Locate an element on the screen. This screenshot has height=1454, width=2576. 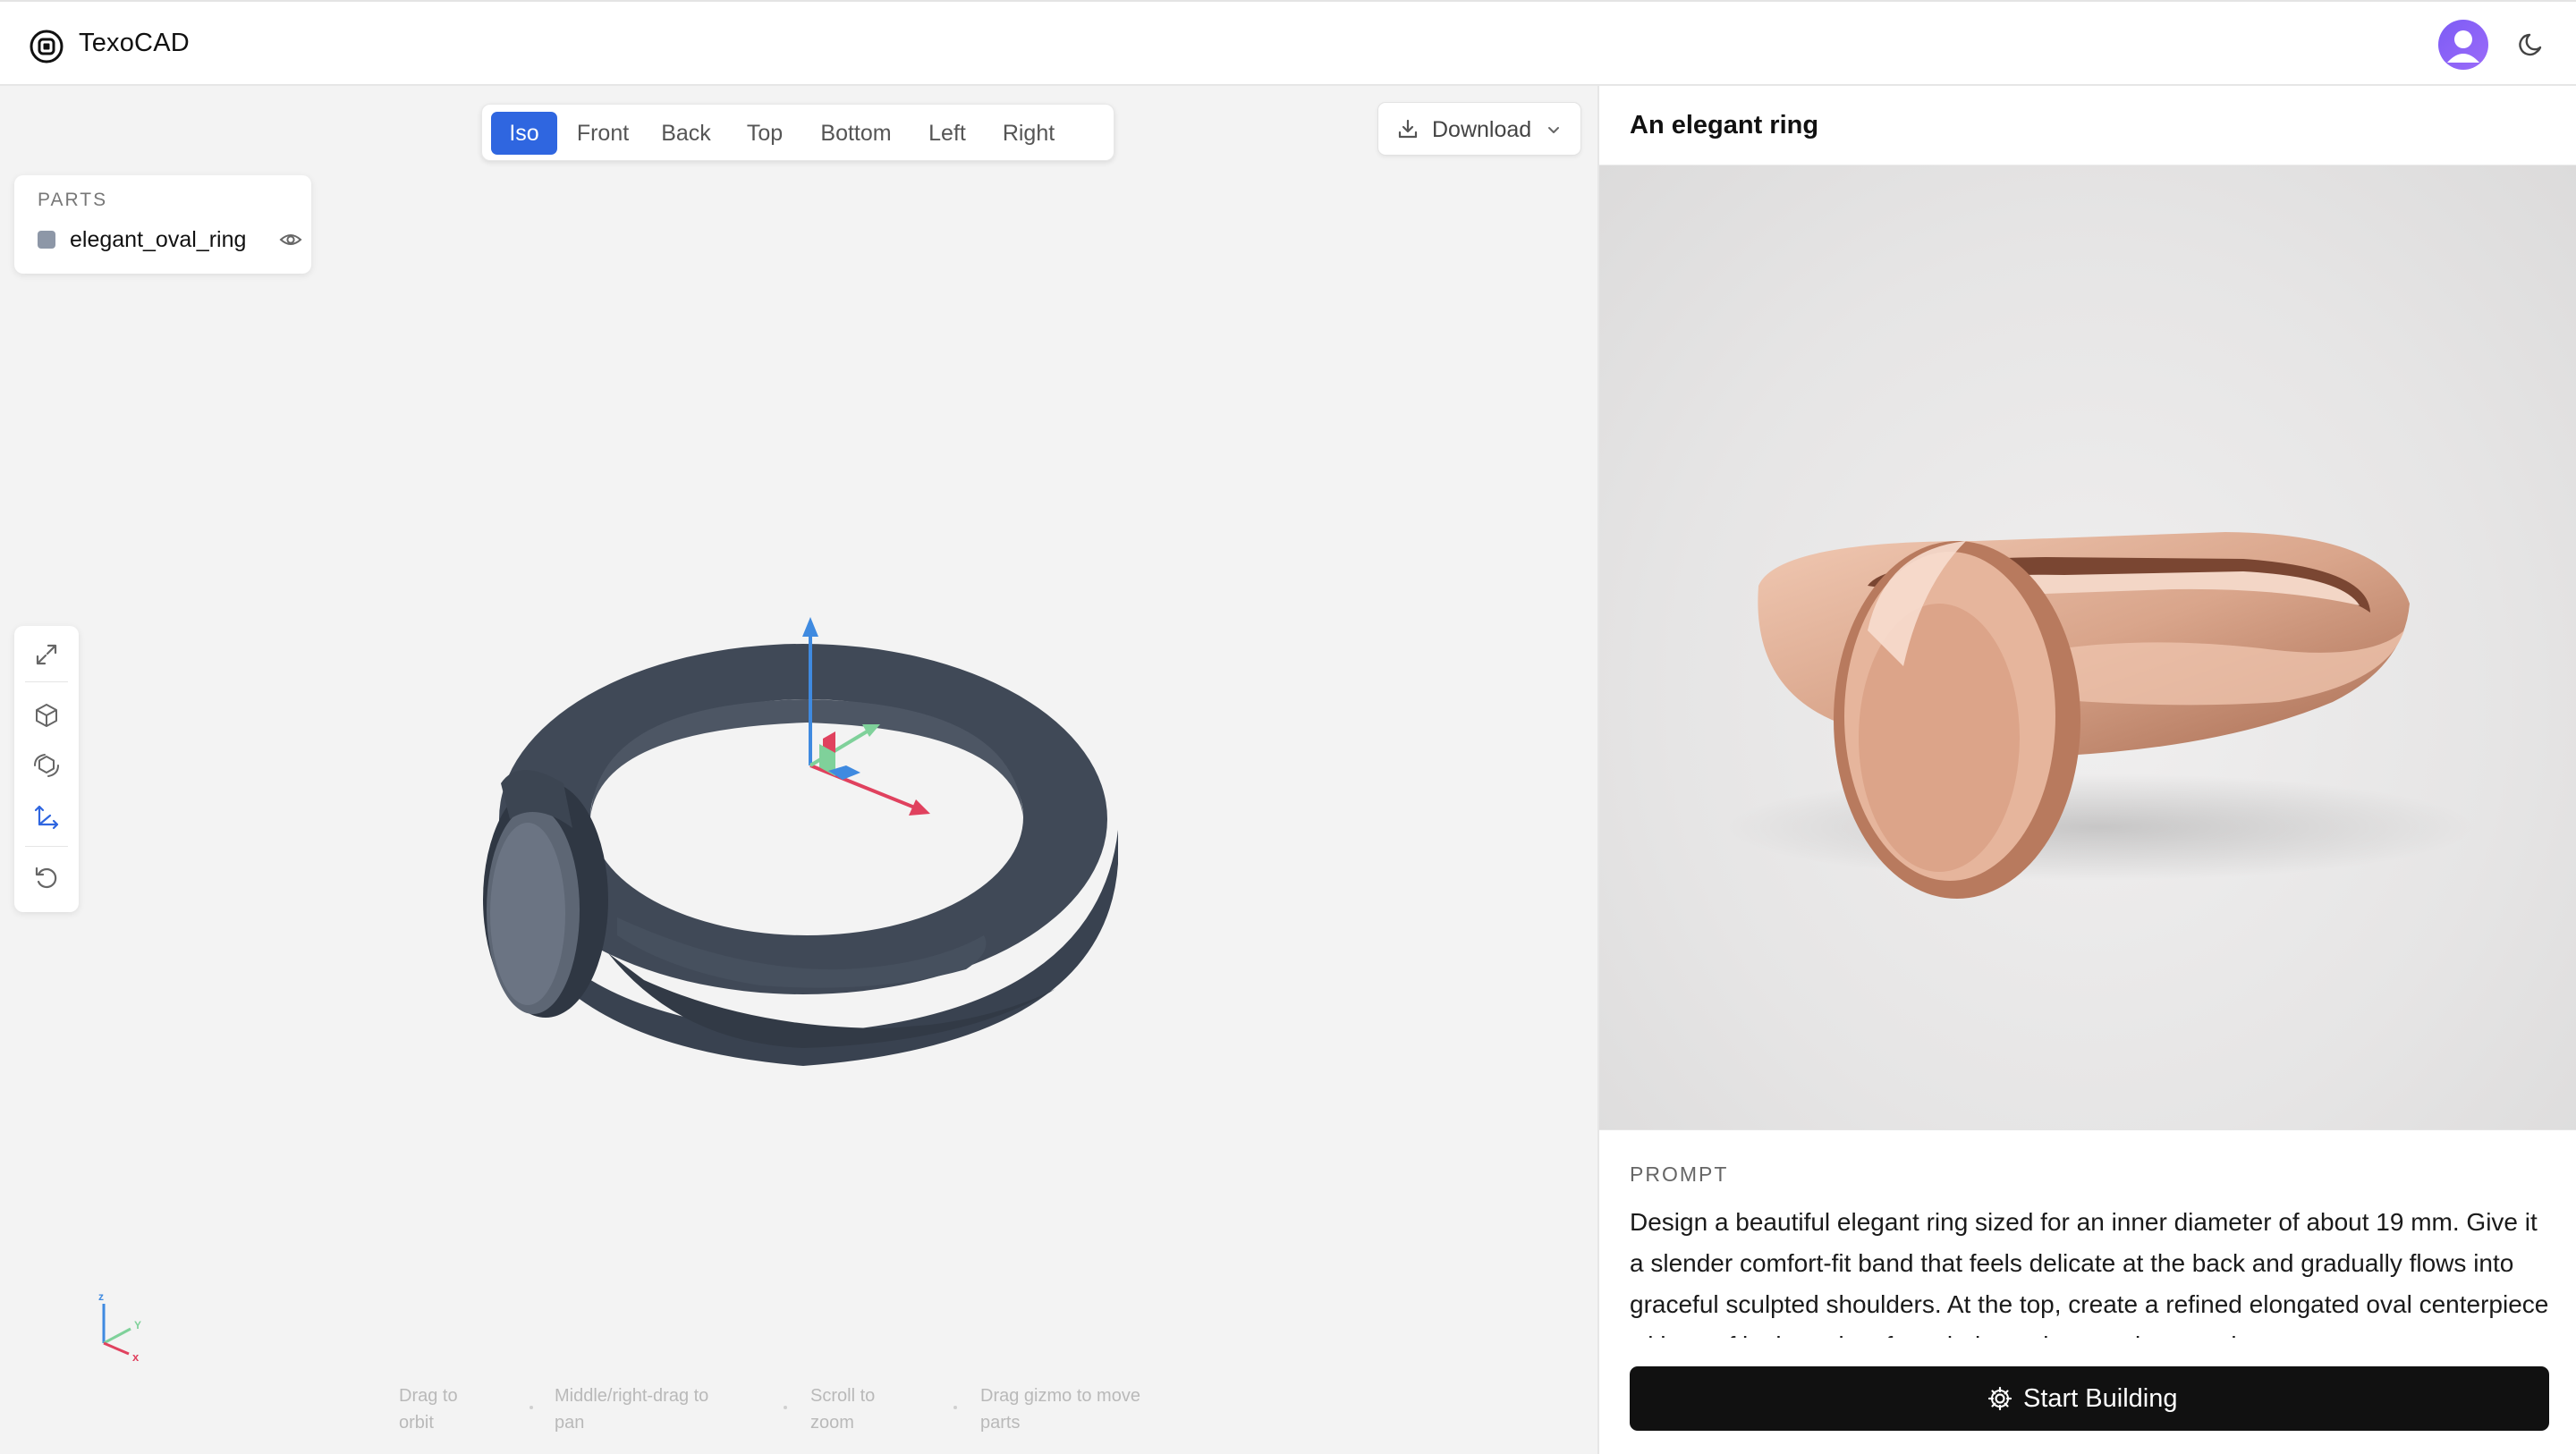
moon-icon is located at coordinates (2531, 45).